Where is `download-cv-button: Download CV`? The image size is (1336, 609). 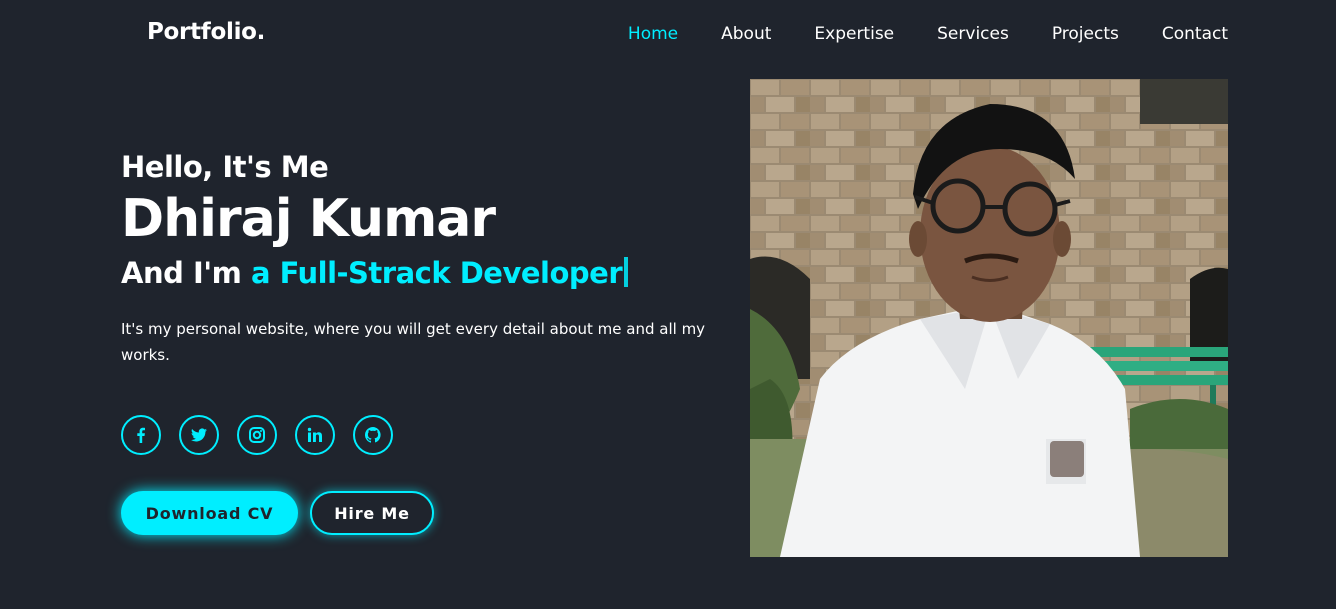
download-cv-button: Download CV is located at coordinates (209, 513).